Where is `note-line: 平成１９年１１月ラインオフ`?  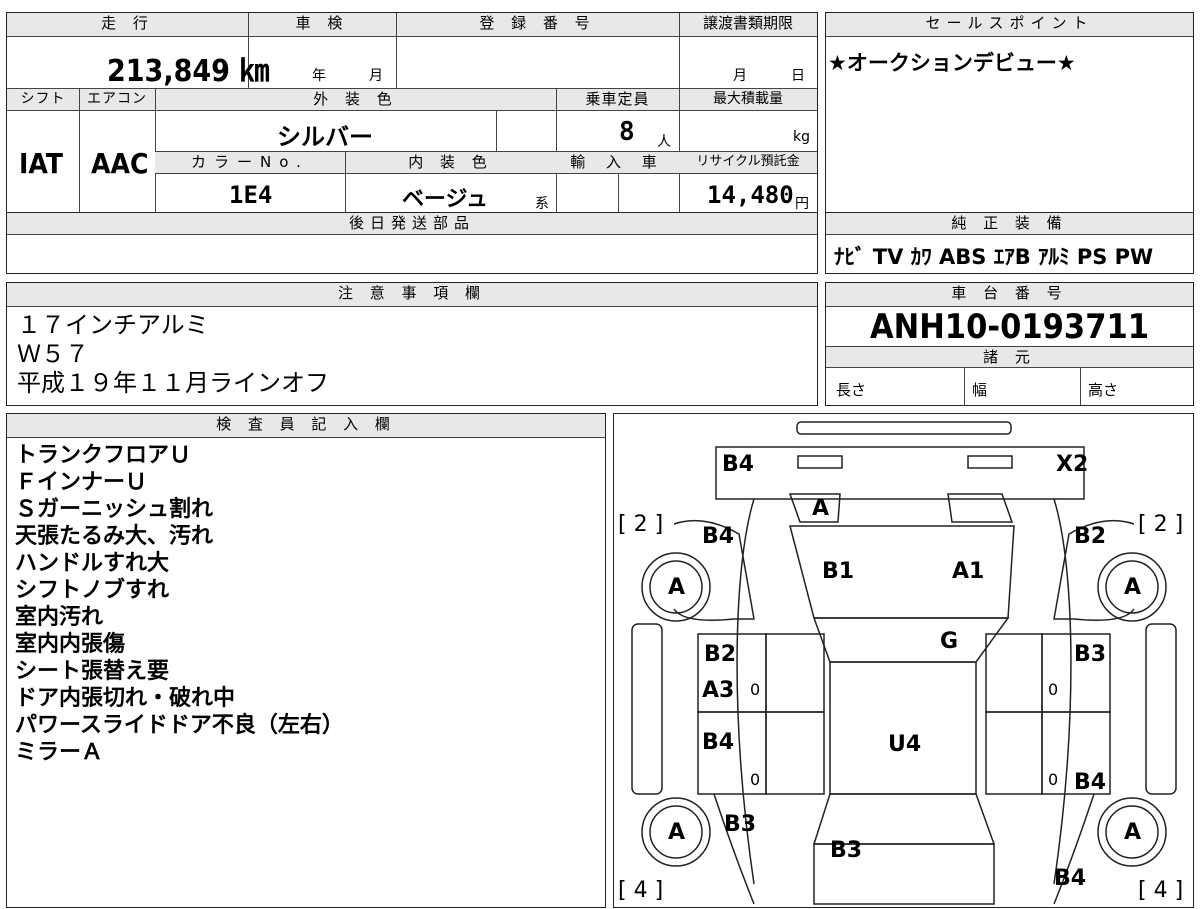 note-line: 平成１９年１１月ラインオフ is located at coordinates (173, 383).